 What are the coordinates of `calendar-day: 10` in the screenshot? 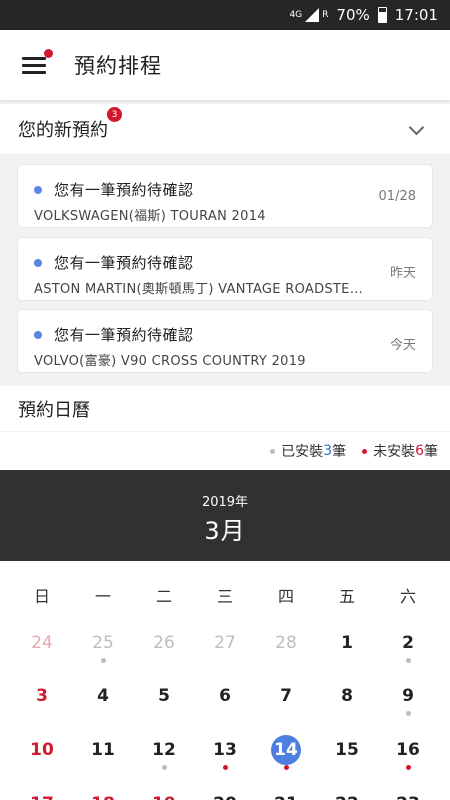 It's located at (42, 750).